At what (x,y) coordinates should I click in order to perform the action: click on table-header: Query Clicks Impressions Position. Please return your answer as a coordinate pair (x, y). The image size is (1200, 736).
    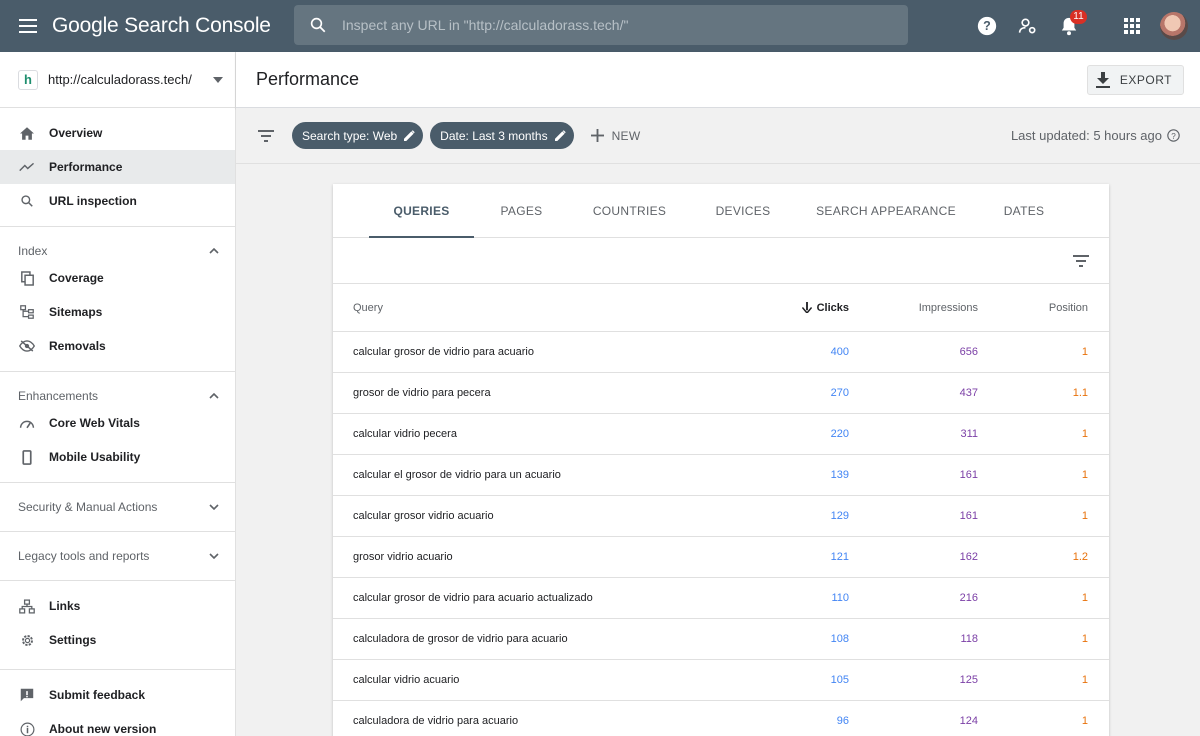
    Looking at the image, I should click on (721, 308).